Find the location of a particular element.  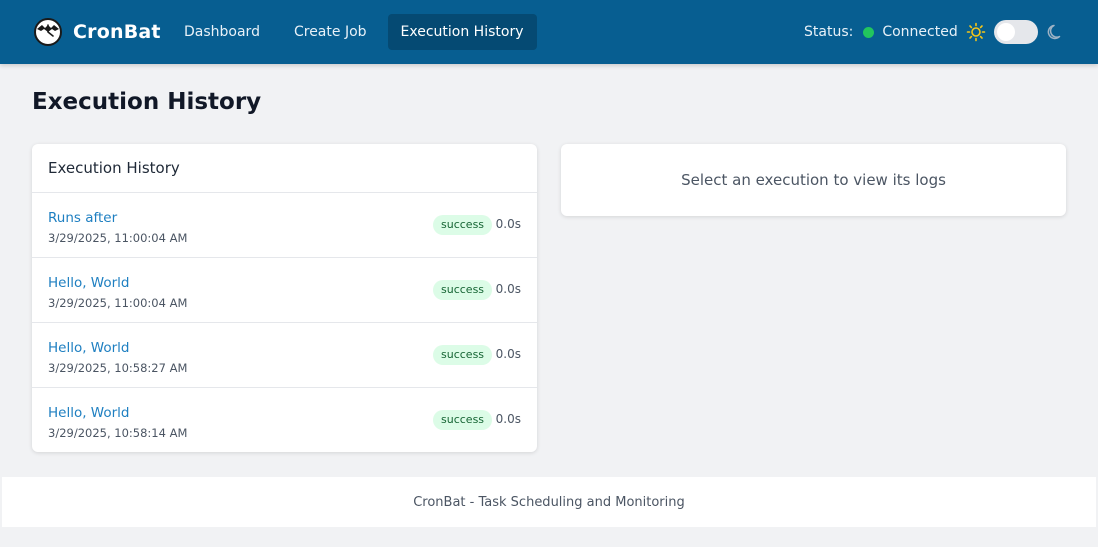

main-nav: Dashboard Create Job Execution History is located at coordinates (354, 32).